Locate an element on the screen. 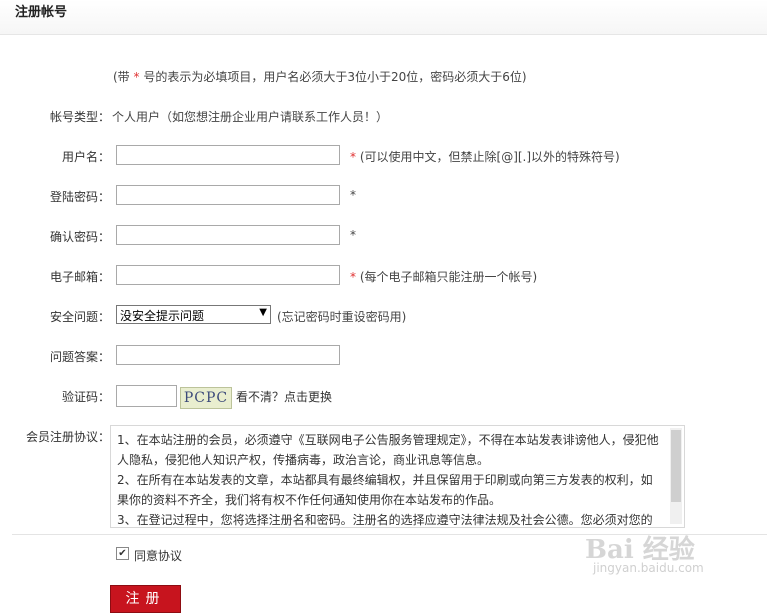  agreement-scrollbar is located at coordinates (676, 476).